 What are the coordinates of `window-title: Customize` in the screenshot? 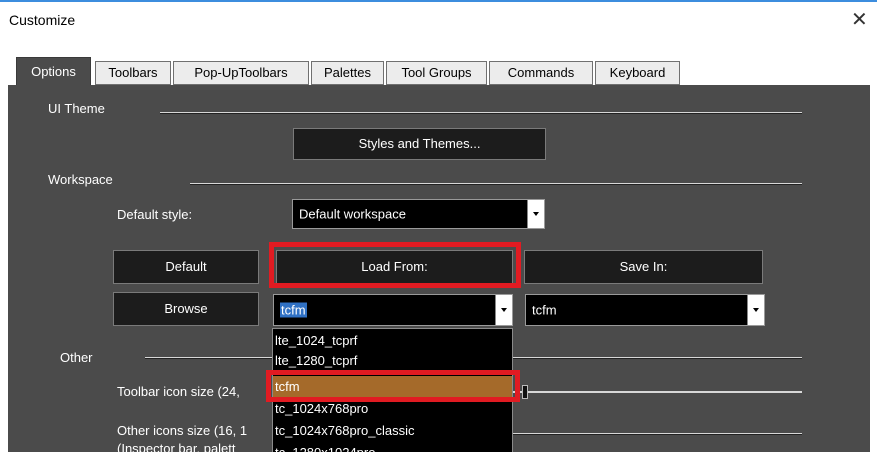 It's located at (42, 20).